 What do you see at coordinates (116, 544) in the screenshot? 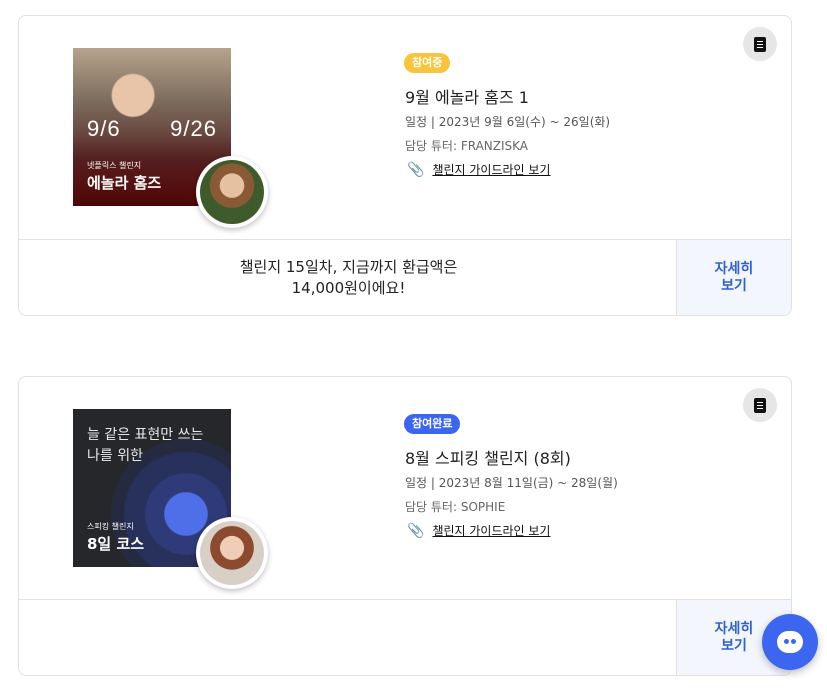
I see `thumbnail-title: 8일 코스` at bounding box center [116, 544].